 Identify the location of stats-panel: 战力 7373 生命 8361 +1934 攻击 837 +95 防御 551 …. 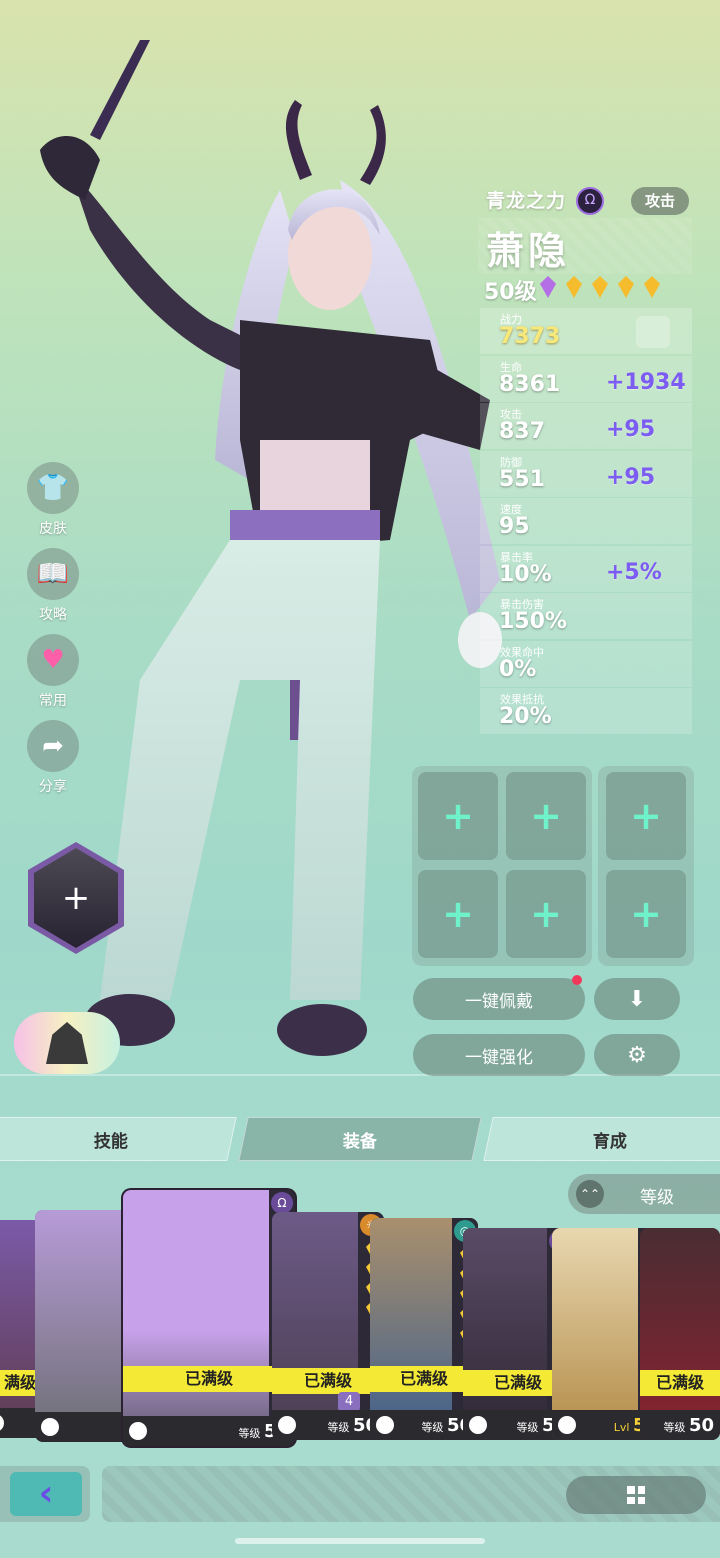
(586, 522).